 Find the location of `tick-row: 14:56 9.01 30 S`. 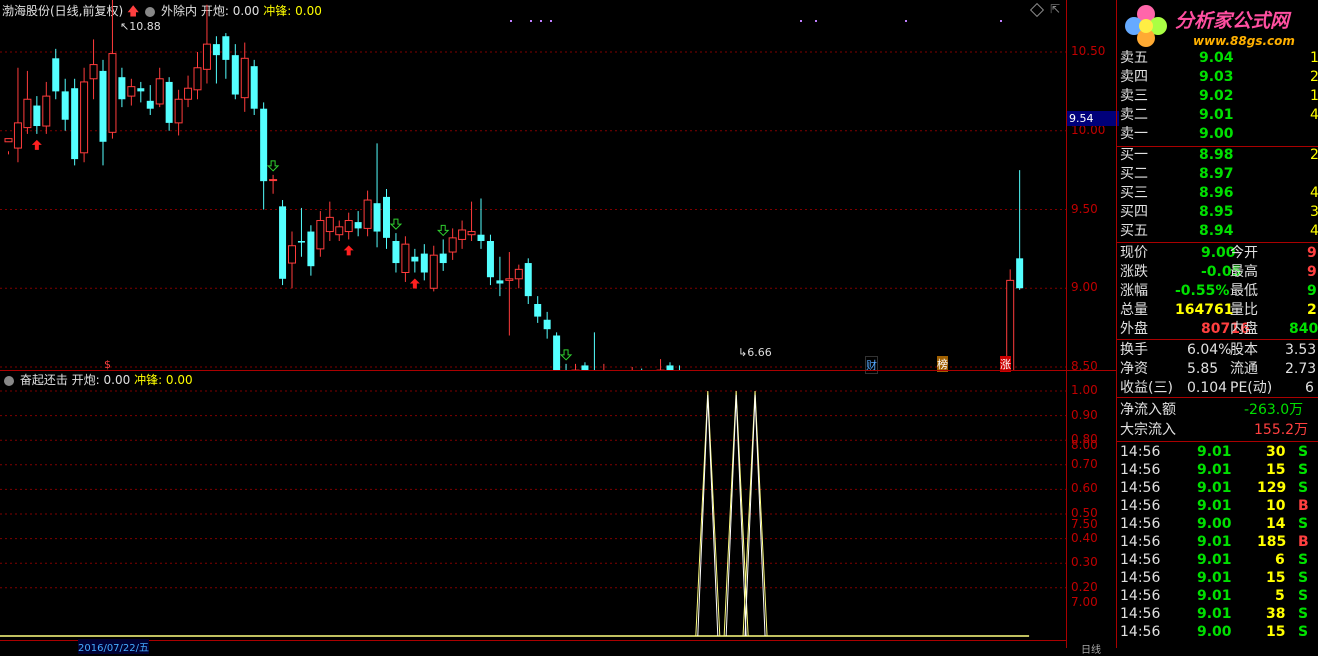

tick-row: 14:56 9.01 30 S is located at coordinates (1217, 452).